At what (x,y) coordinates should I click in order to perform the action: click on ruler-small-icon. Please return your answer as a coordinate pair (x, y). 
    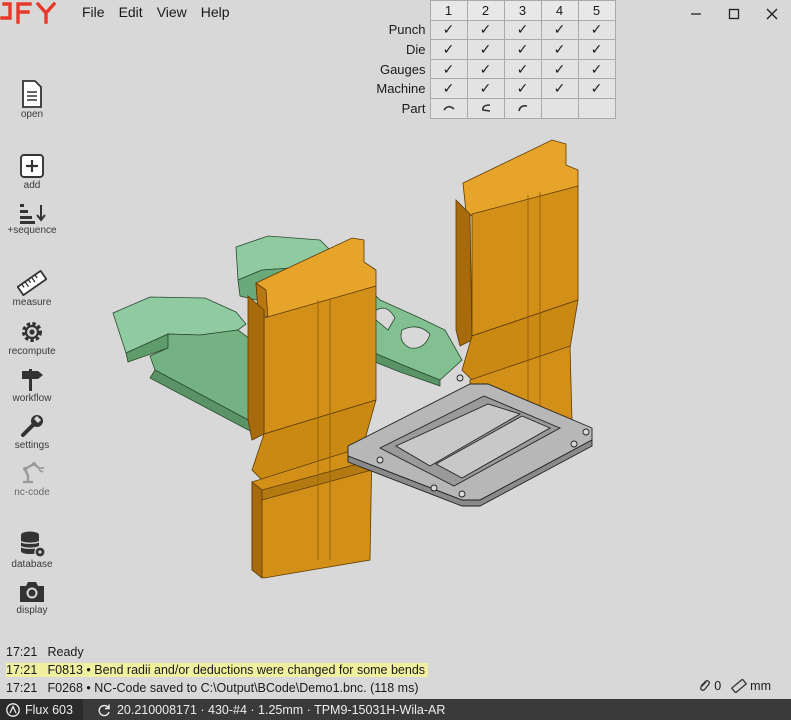
    Looking at the image, I should click on (739, 686).